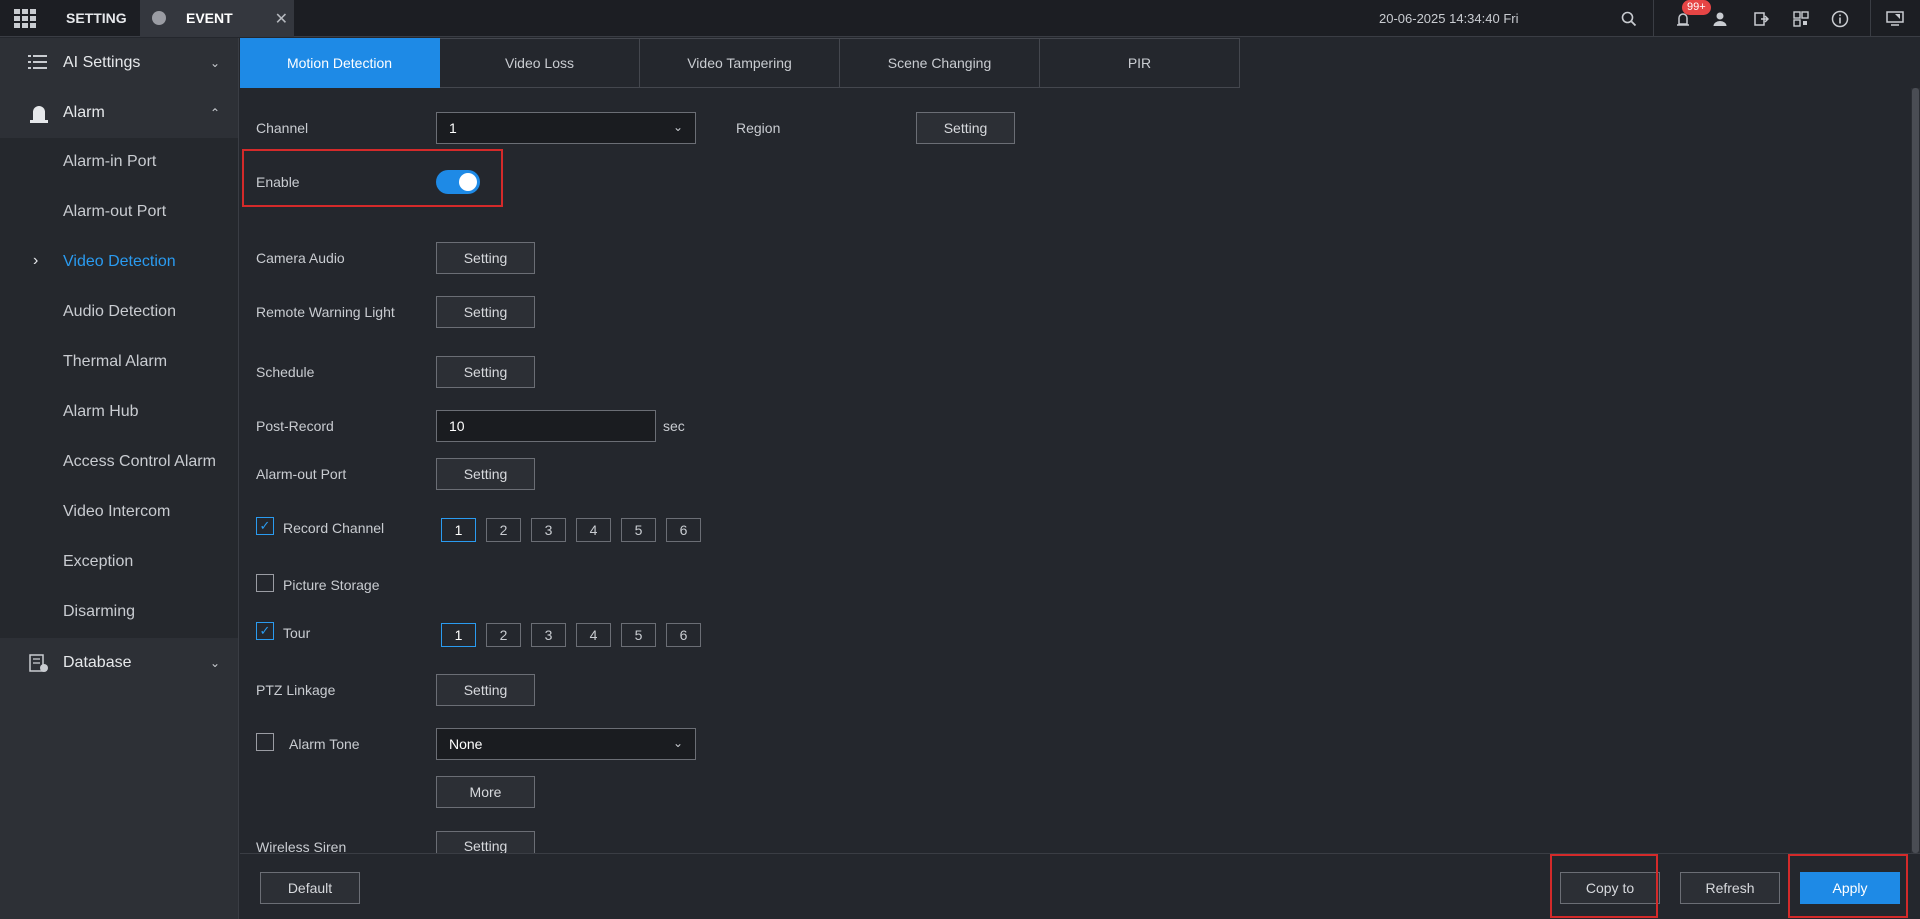 The image size is (1920, 919). Describe the element at coordinates (485, 258) in the screenshot. I see `camera-audio-setting-button: Setting` at that location.